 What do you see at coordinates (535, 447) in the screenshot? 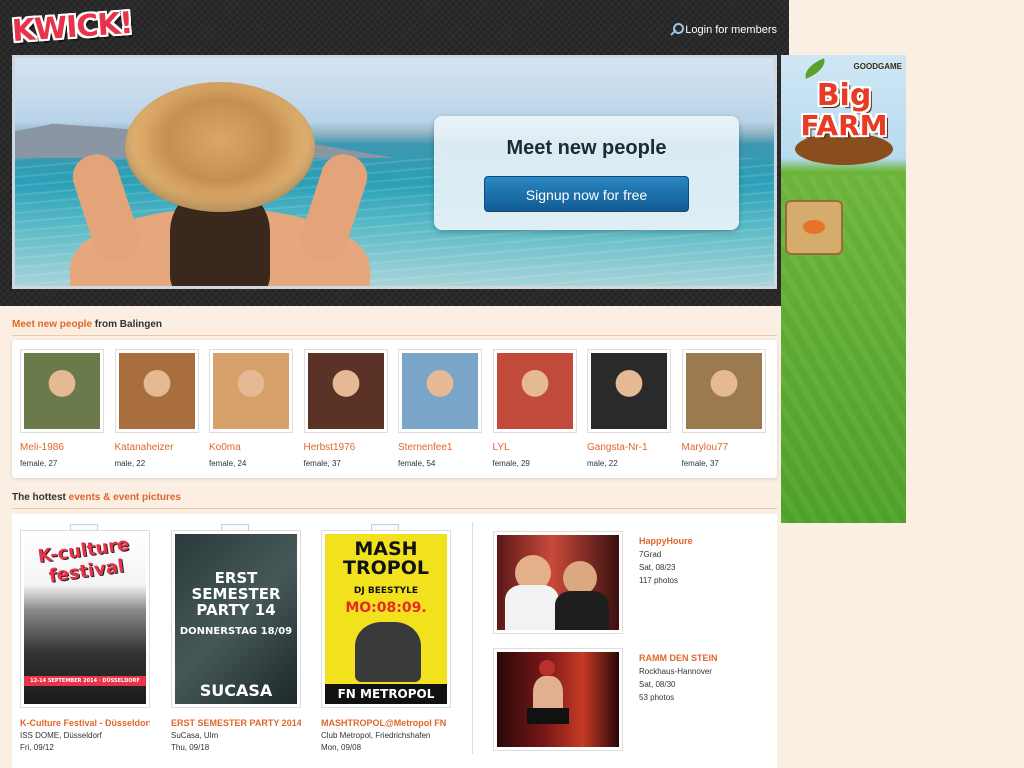
I see `profile-name: LYL` at bounding box center [535, 447].